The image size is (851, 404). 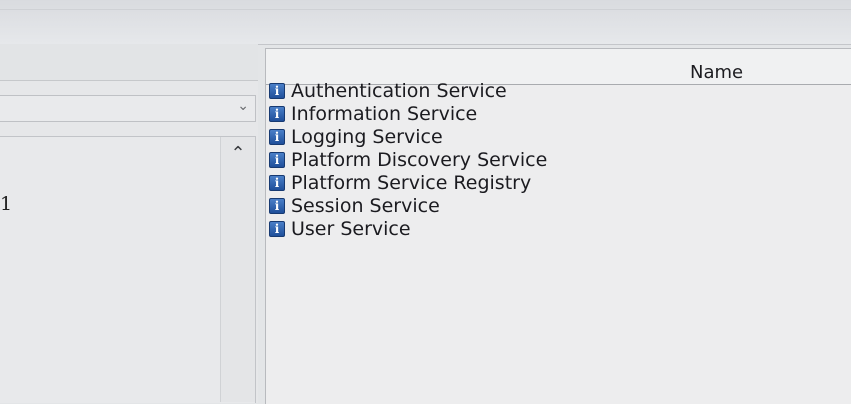 I want to click on list-item: i Platform Discovery Service, so click(x=408, y=159).